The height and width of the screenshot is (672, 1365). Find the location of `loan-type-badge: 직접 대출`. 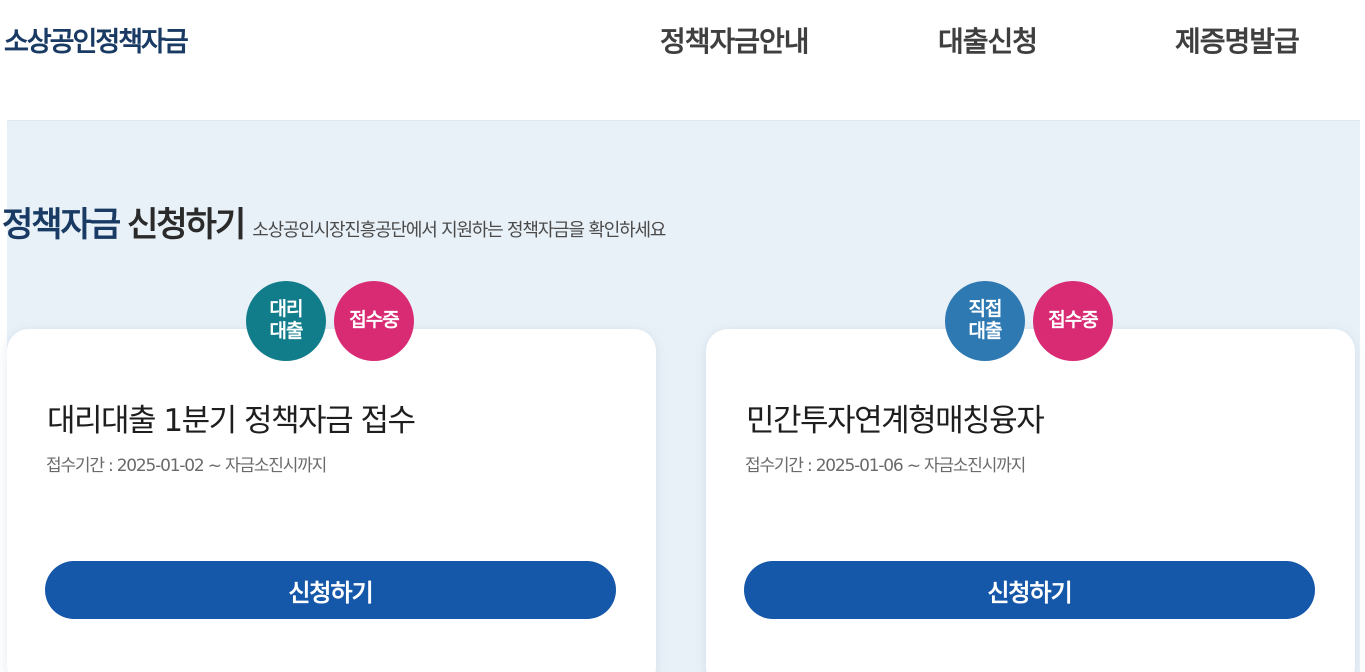

loan-type-badge: 직접 대출 is located at coordinates (985, 321).